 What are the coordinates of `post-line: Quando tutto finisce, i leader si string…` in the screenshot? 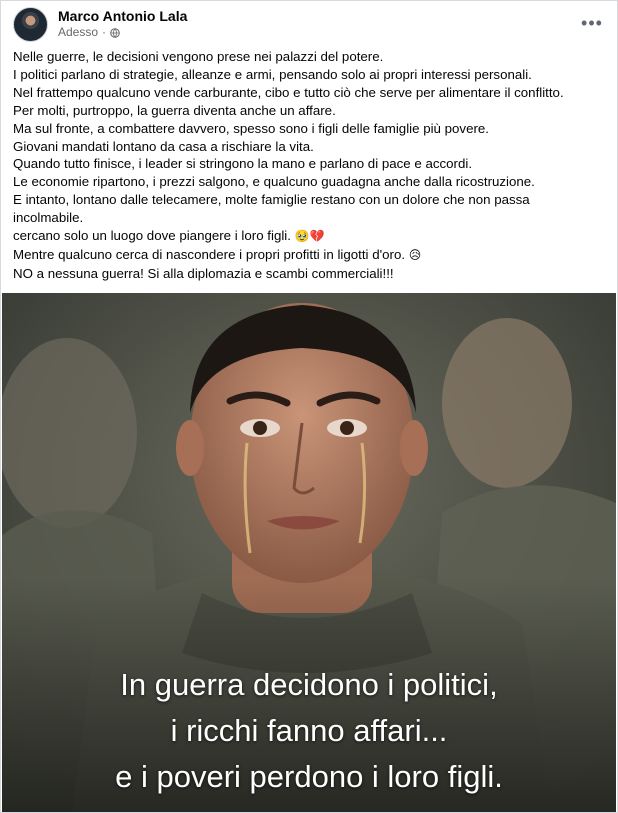 It's located at (243, 164).